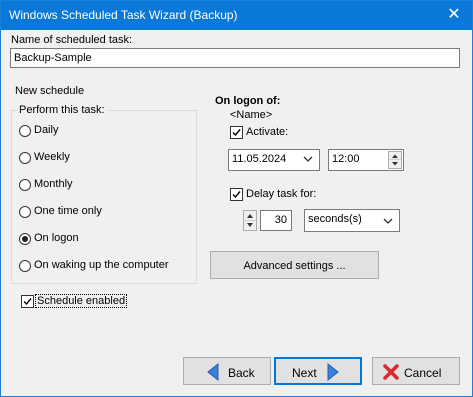 The height and width of the screenshot is (397, 473). What do you see at coordinates (346, 159) in the screenshot?
I see `time-value: 12:00` at bounding box center [346, 159].